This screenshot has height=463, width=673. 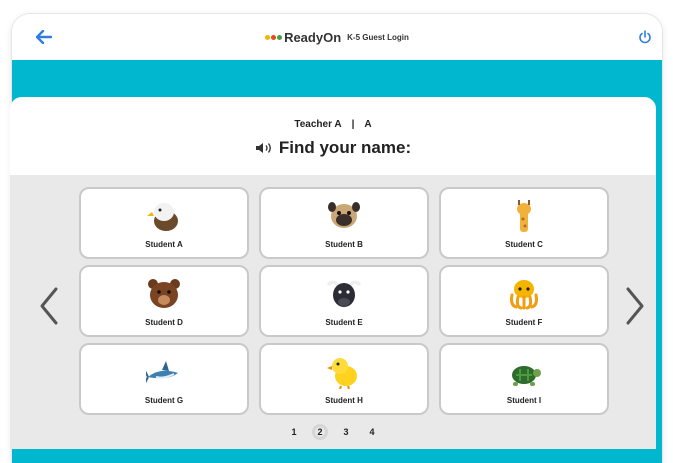 I want to click on buffalo-icon, so click(x=344, y=294).